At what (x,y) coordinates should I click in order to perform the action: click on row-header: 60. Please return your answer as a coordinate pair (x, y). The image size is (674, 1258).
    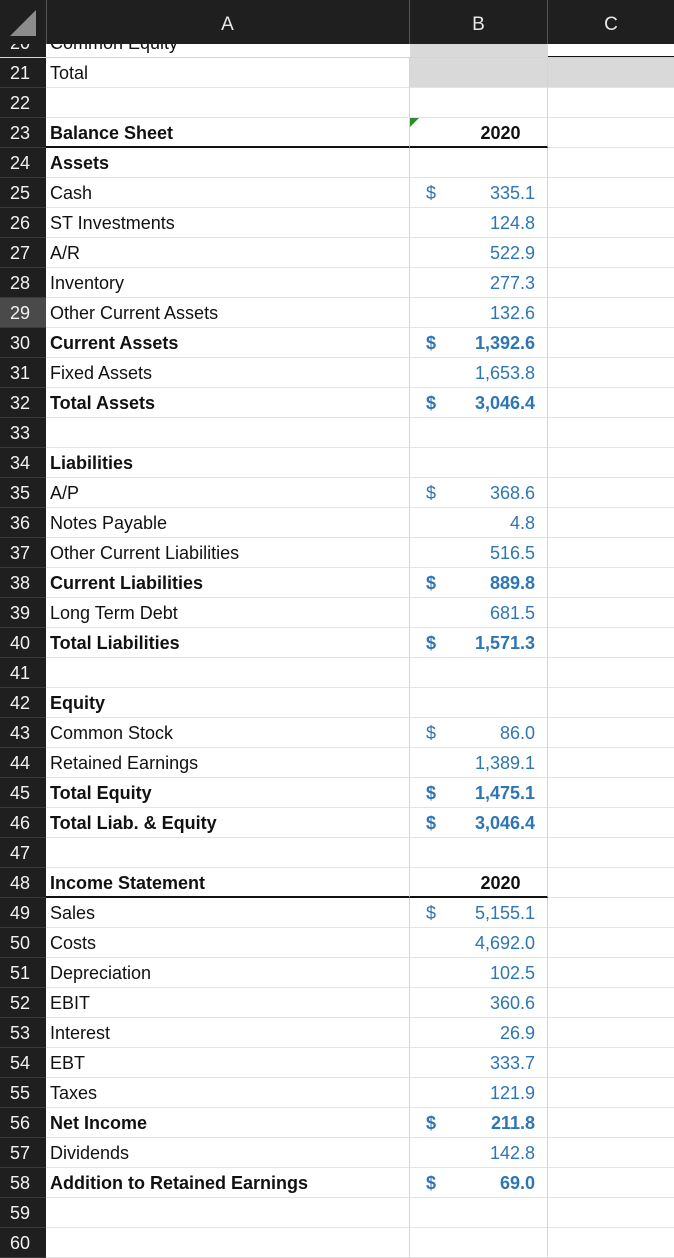
    Looking at the image, I should click on (23, 1243).